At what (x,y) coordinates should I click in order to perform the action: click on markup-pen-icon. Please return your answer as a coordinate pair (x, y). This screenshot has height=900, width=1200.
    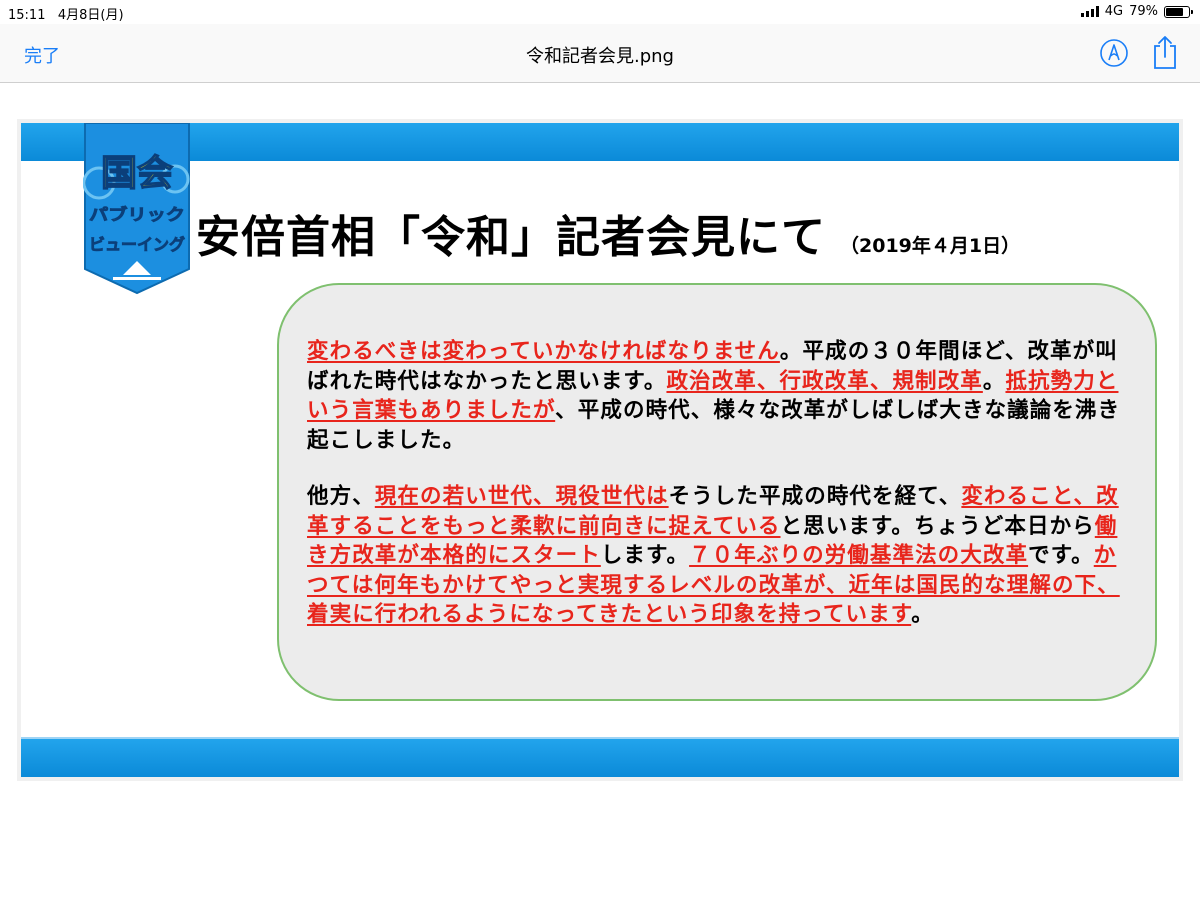
    Looking at the image, I should click on (1114, 53).